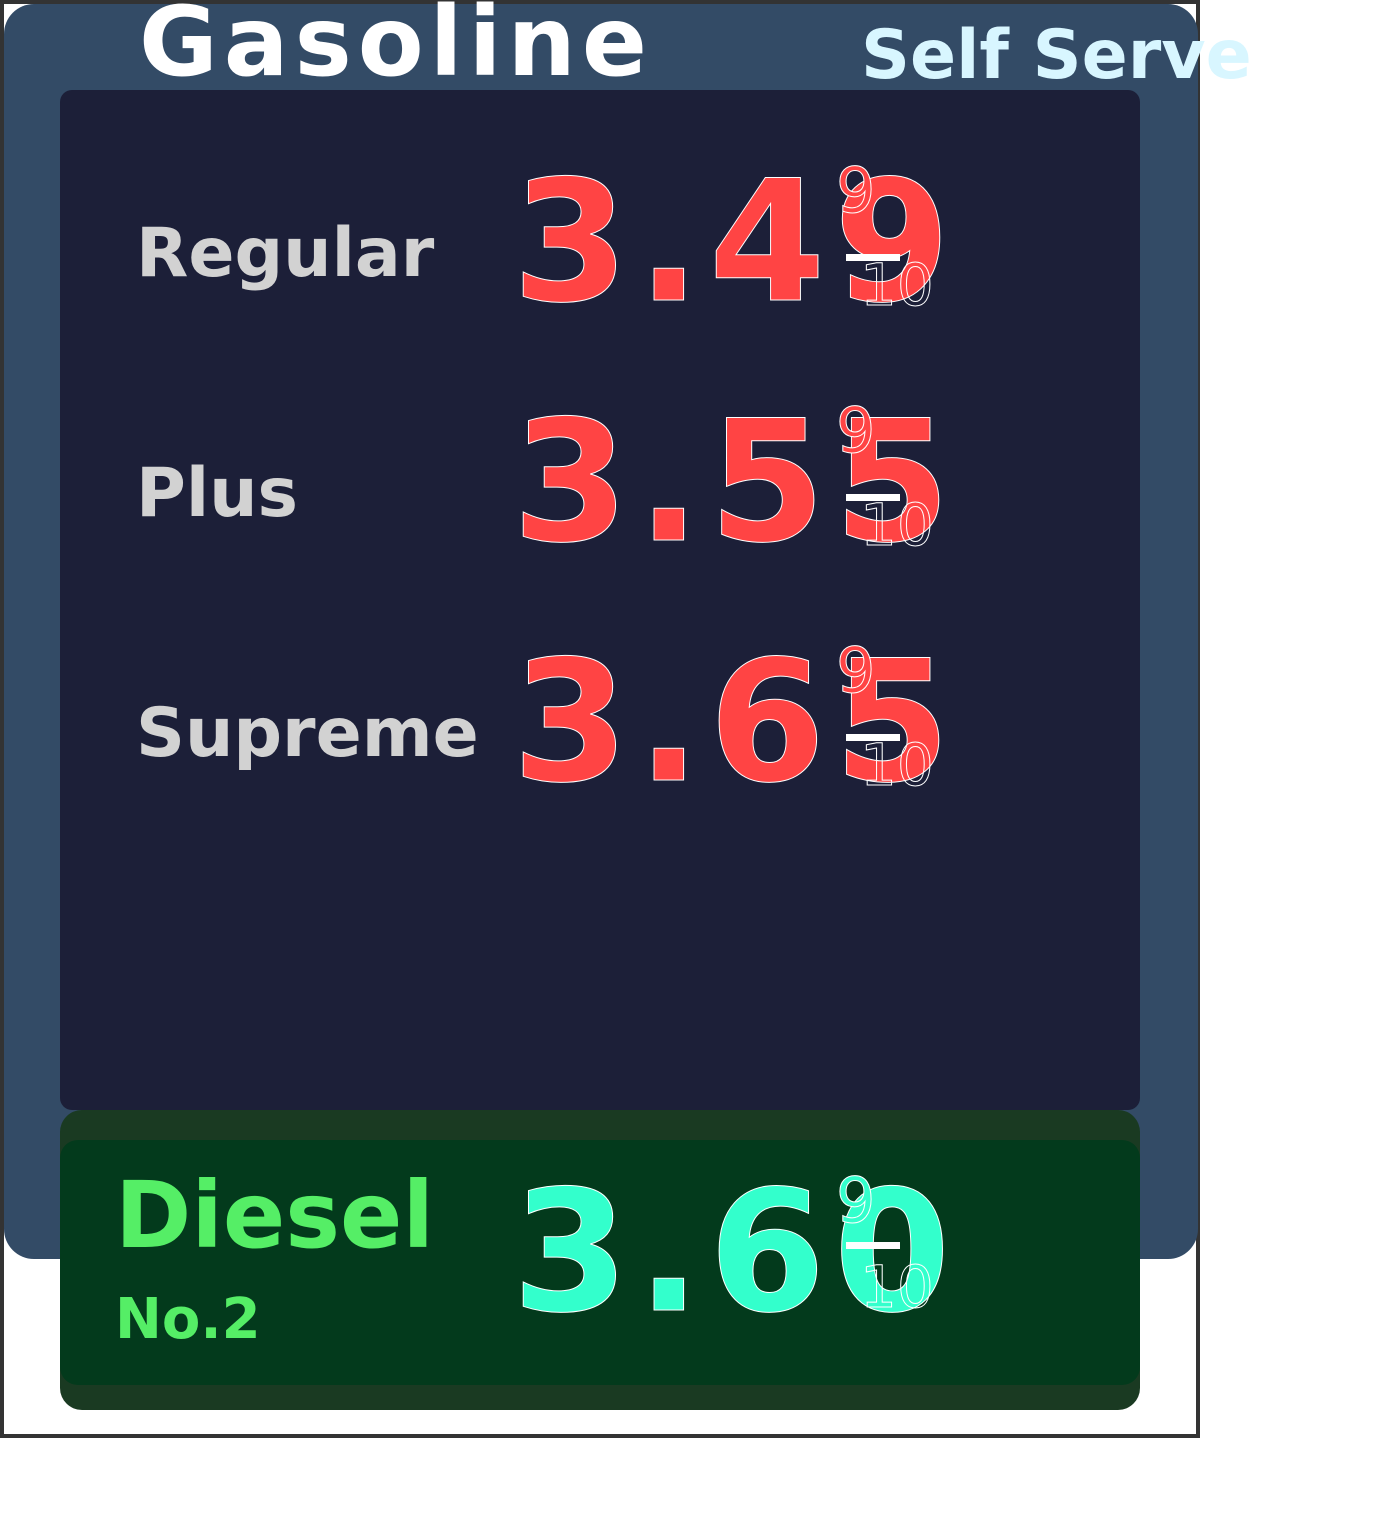 This screenshot has height=1530, width=1380. Describe the element at coordinates (307, 733) in the screenshot. I see `grade-label-supreme: Supreme` at that location.